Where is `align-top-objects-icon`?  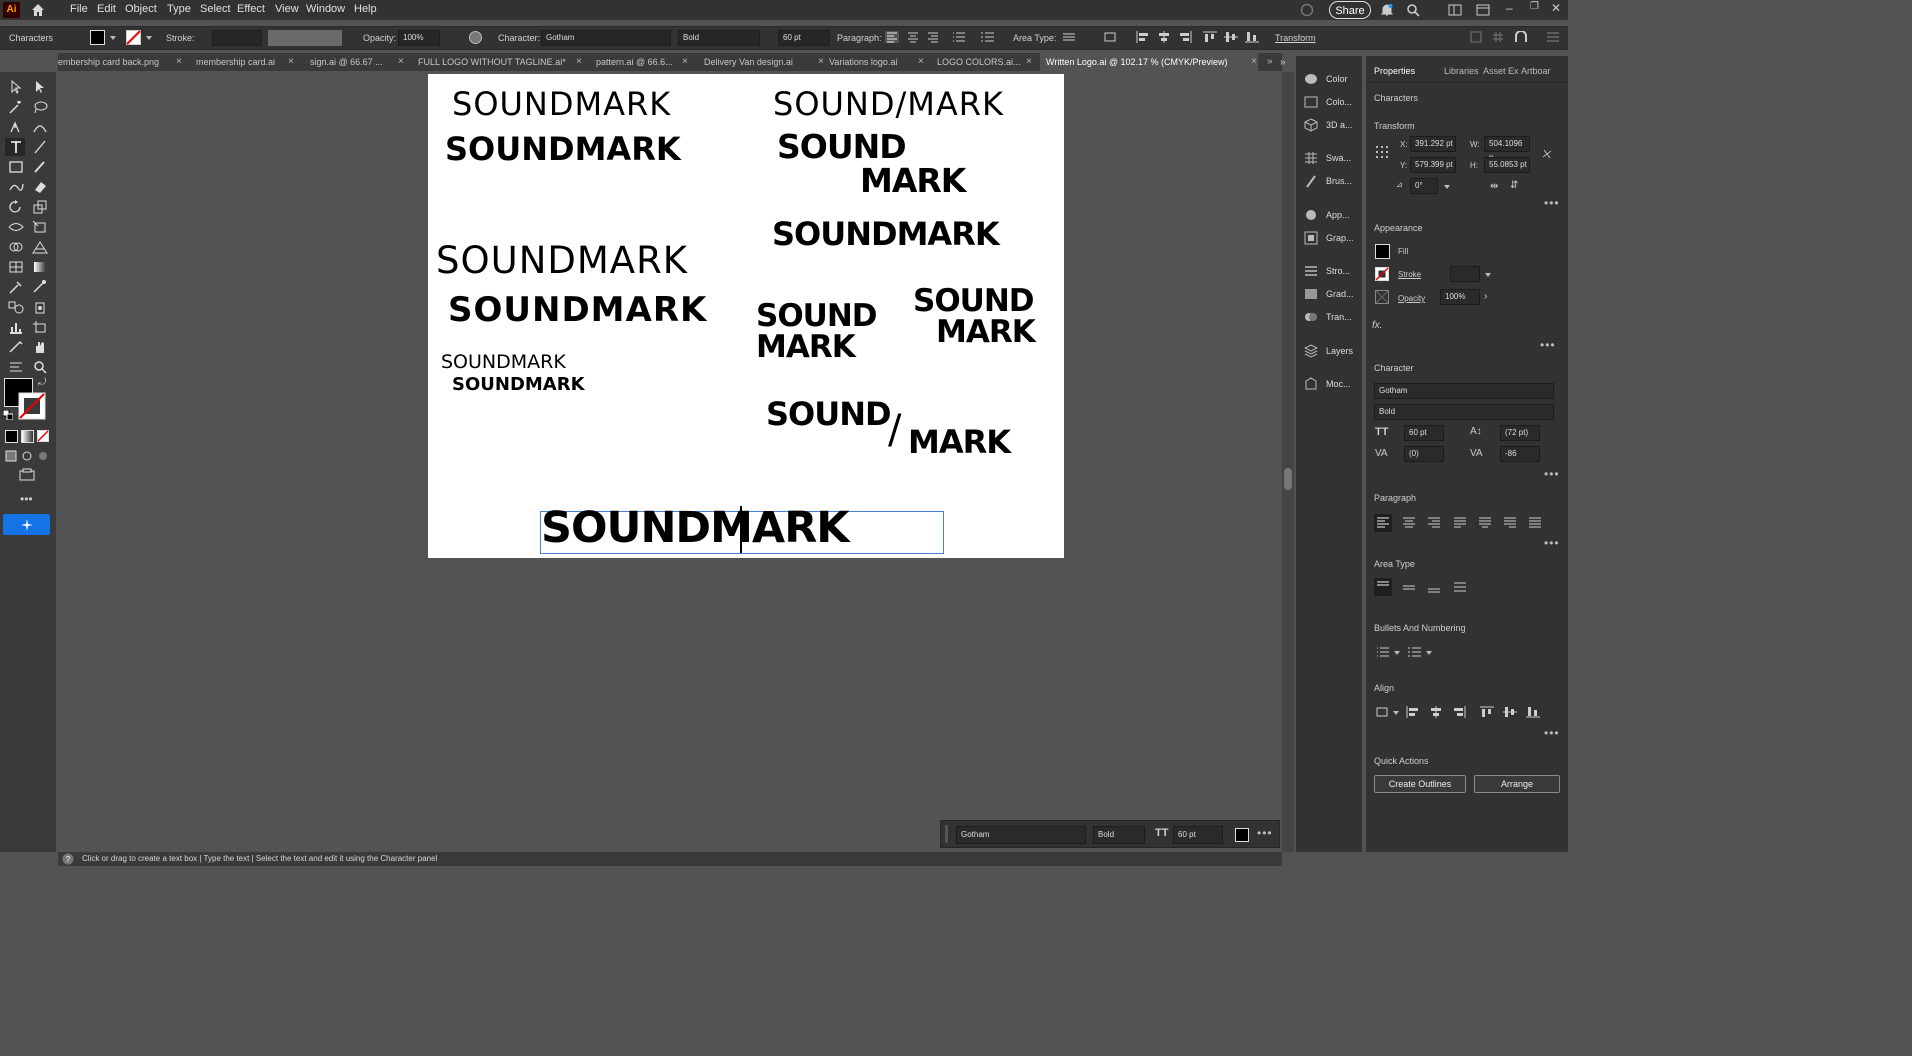
align-top-objects-icon is located at coordinates (1210, 37).